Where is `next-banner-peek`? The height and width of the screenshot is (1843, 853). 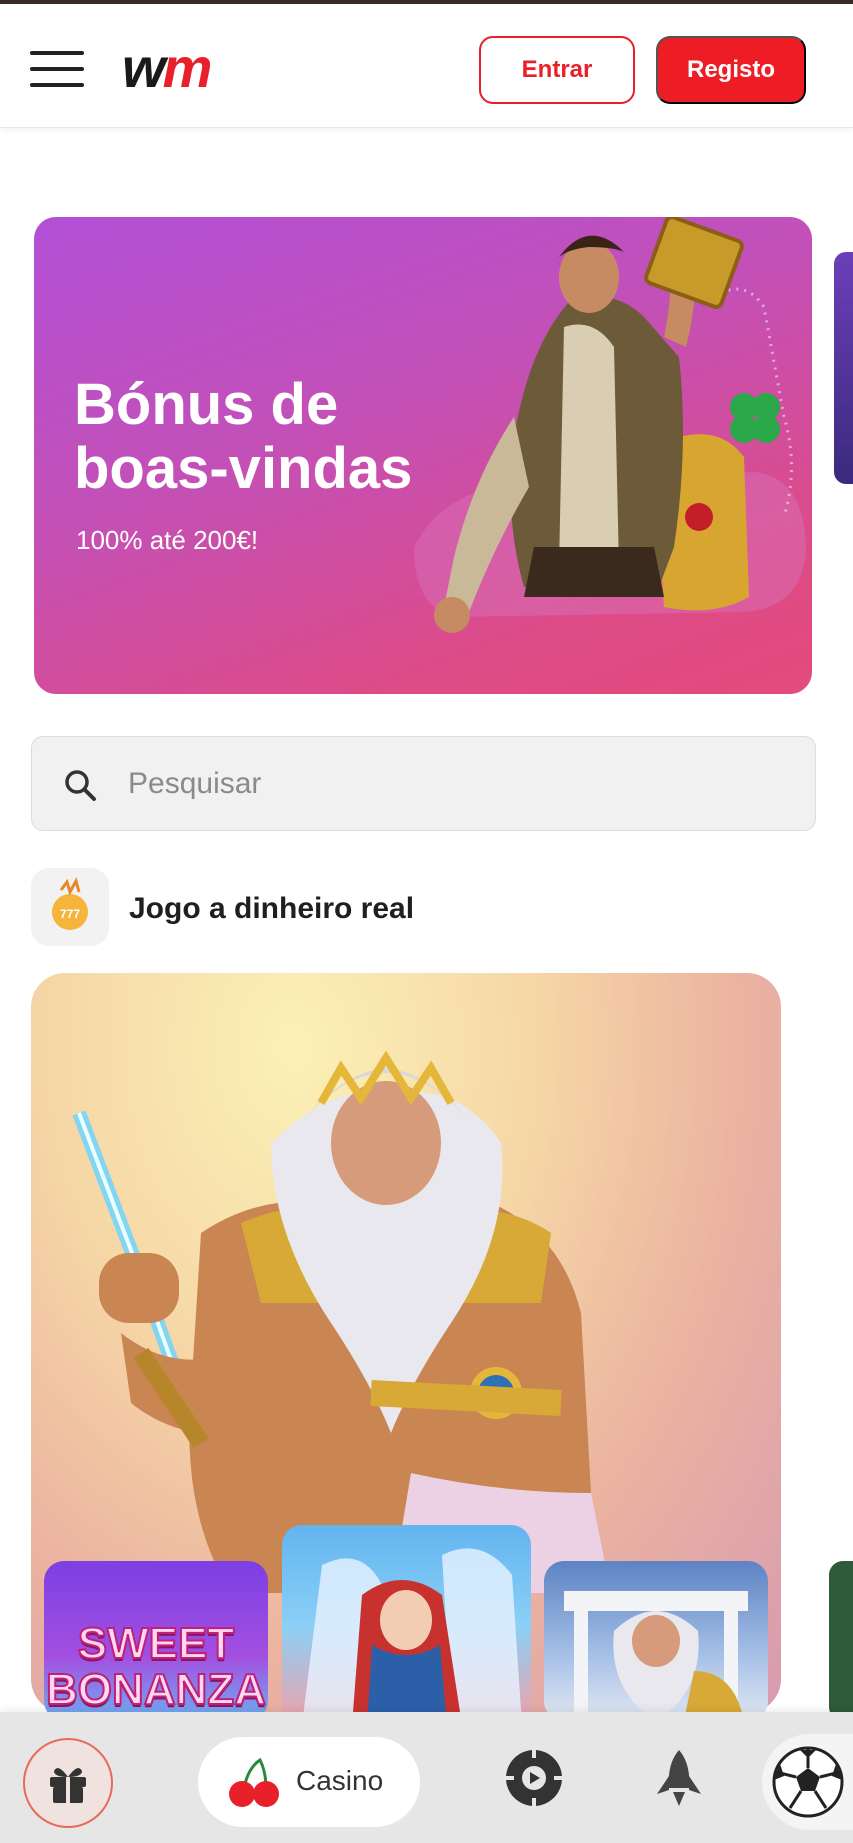 next-banner-peek is located at coordinates (843, 368).